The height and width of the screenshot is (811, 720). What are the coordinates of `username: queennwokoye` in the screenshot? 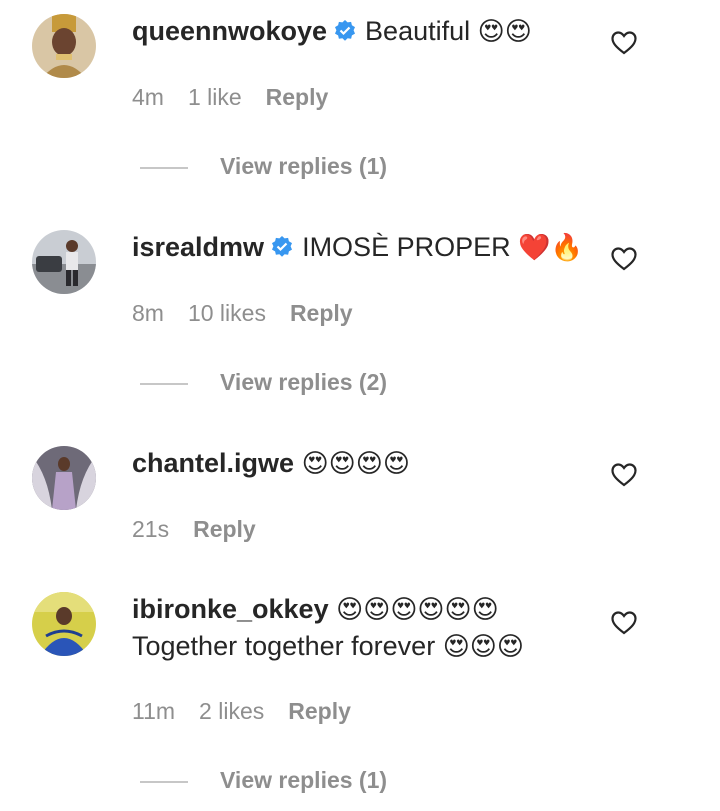 It's located at (229, 31).